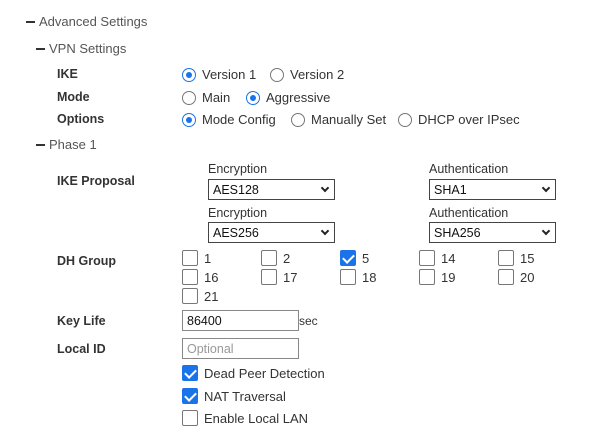 This screenshot has width=600, height=434. I want to click on dh-group-2-checkbox: 2, so click(275, 258).